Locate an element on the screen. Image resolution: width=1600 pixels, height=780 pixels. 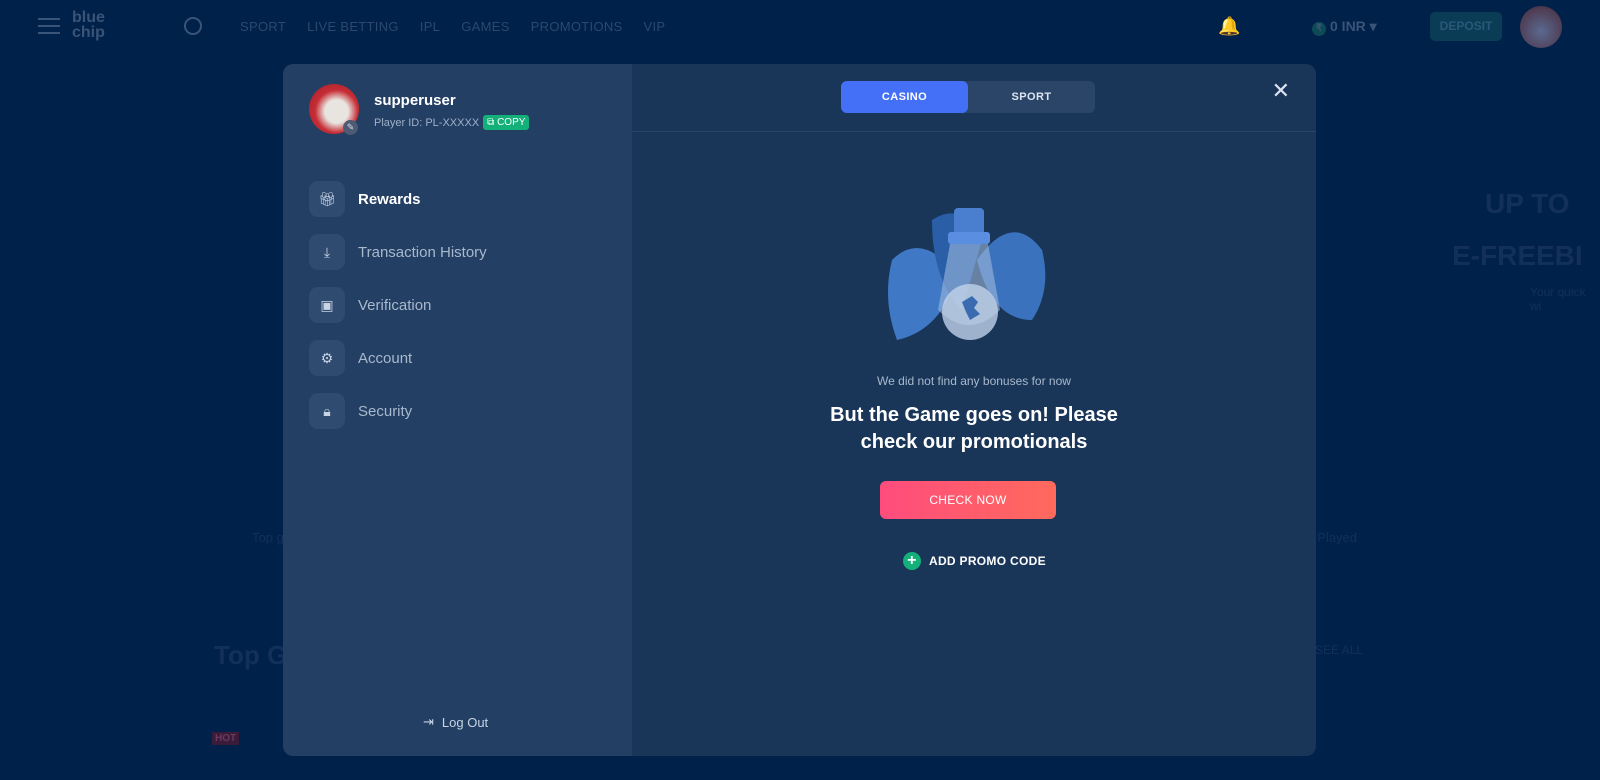
logout-button: ⇥ Log Out is located at coordinates (455, 722).